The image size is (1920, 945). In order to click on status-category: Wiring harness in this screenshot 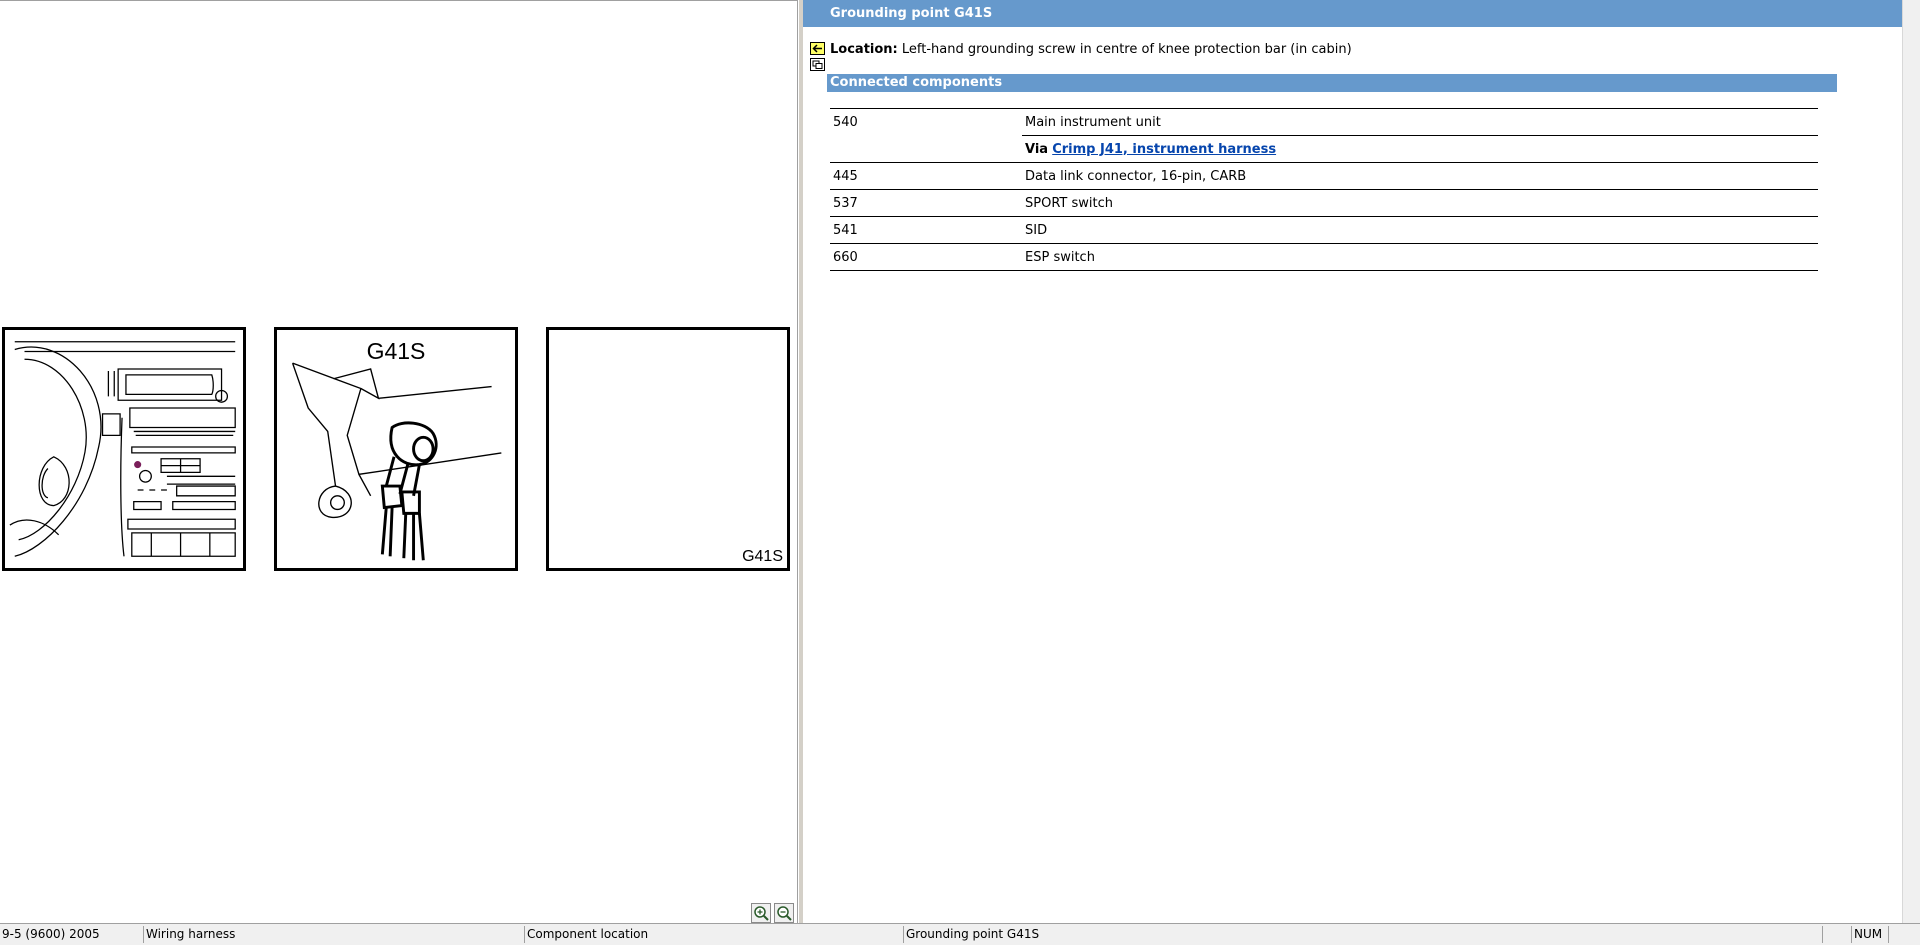, I will do `click(333, 934)`.